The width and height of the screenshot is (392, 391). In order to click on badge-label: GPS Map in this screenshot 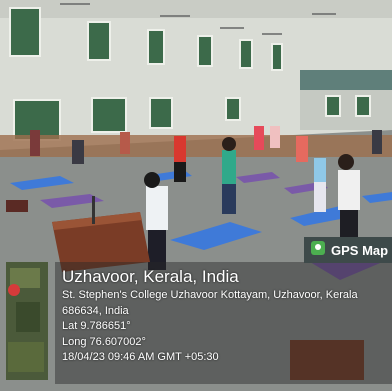, I will do `click(360, 250)`.